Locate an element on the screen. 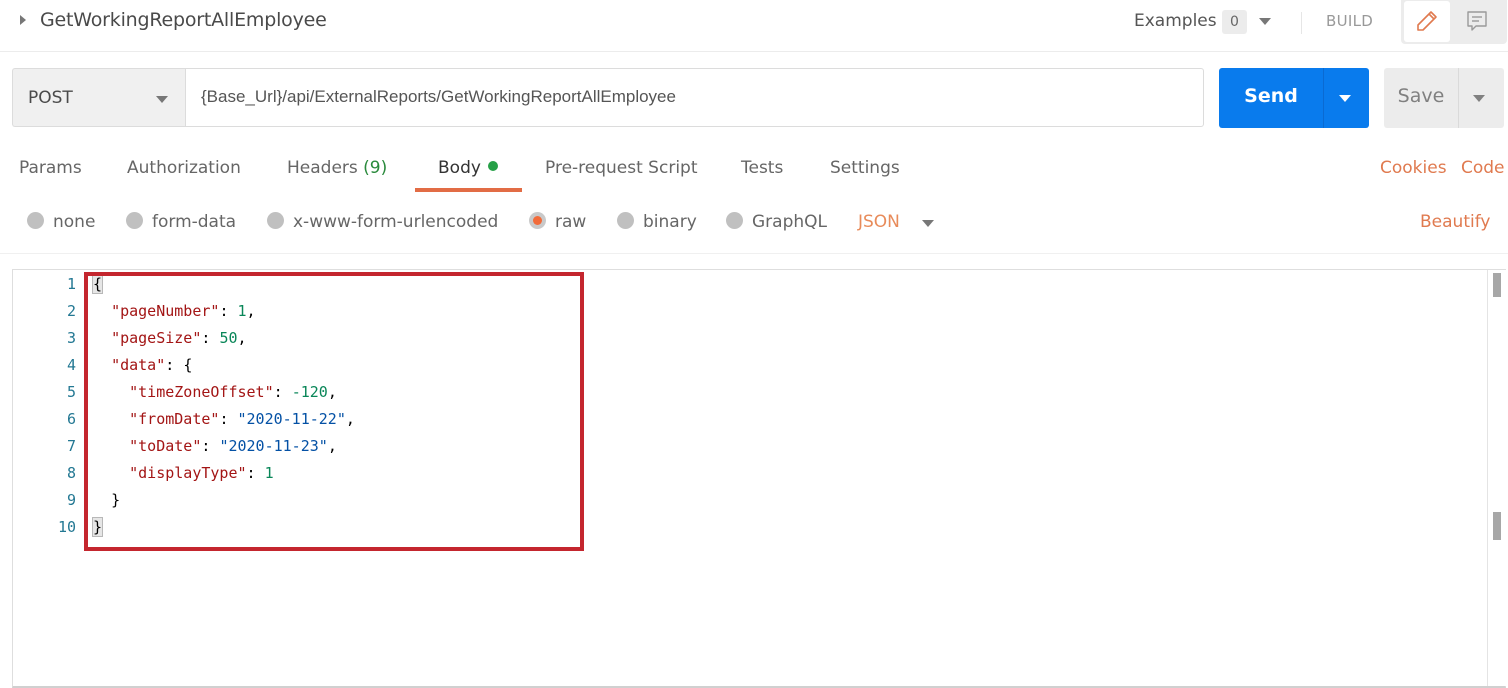 The width and height of the screenshot is (1508, 688). line-number: 5 is located at coordinates (71, 392).